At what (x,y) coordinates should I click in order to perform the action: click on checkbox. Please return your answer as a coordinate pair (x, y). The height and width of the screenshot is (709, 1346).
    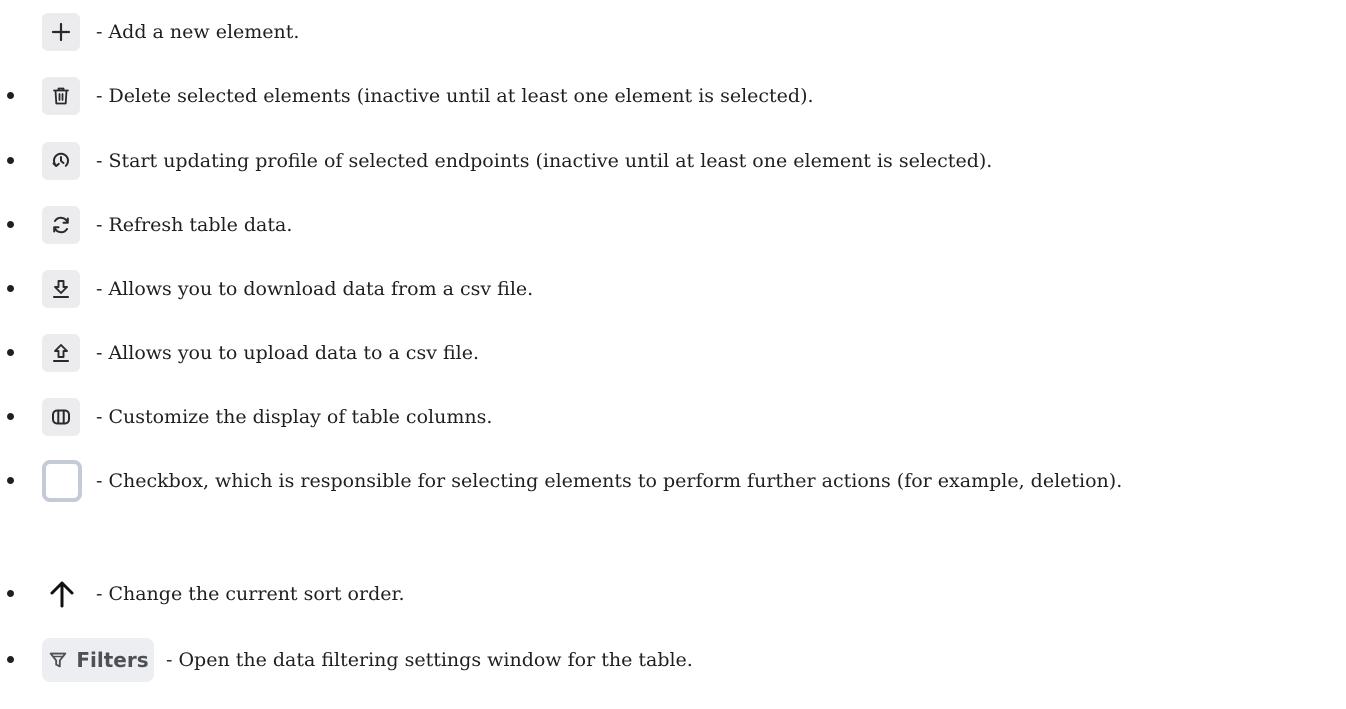
    Looking at the image, I should click on (62, 481).